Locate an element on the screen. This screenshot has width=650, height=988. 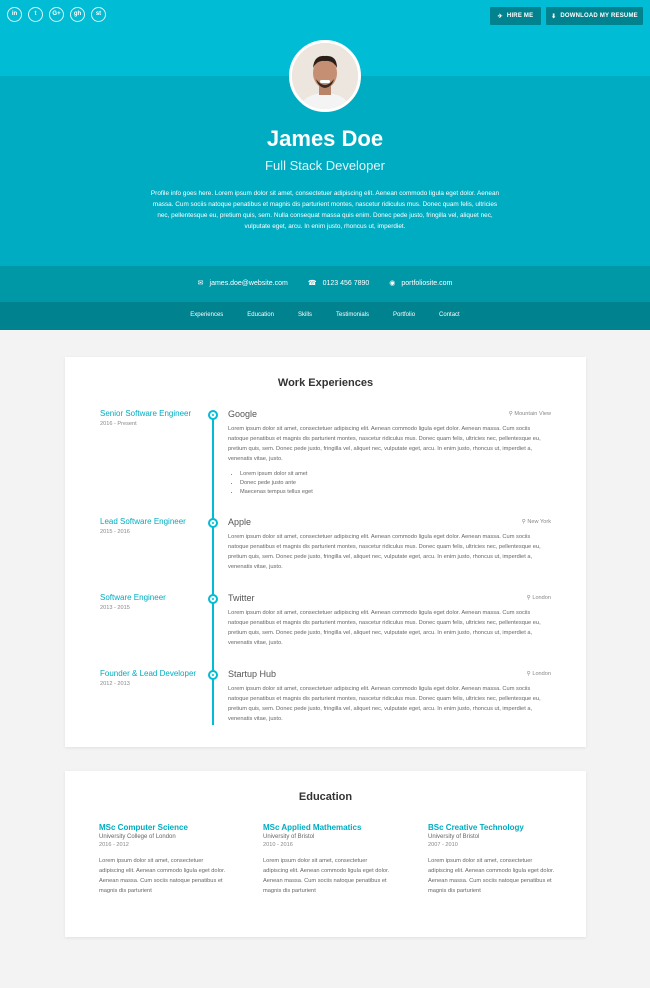
education-degree: MSc Computer Science is located at coordinates (143, 827).